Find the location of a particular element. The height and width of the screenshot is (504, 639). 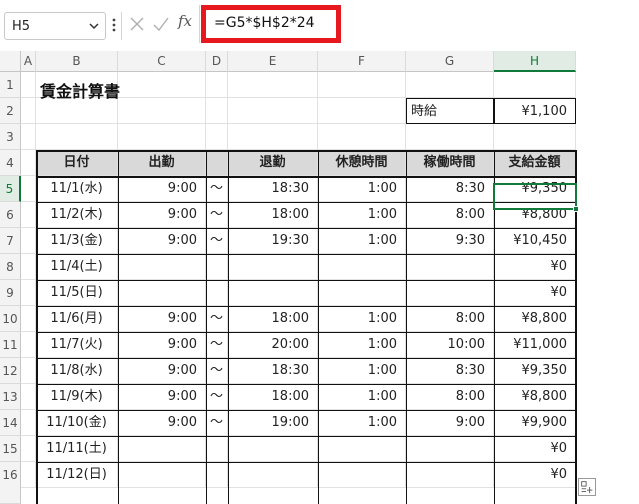

table-cell-end: 19:30 is located at coordinates (273, 241).